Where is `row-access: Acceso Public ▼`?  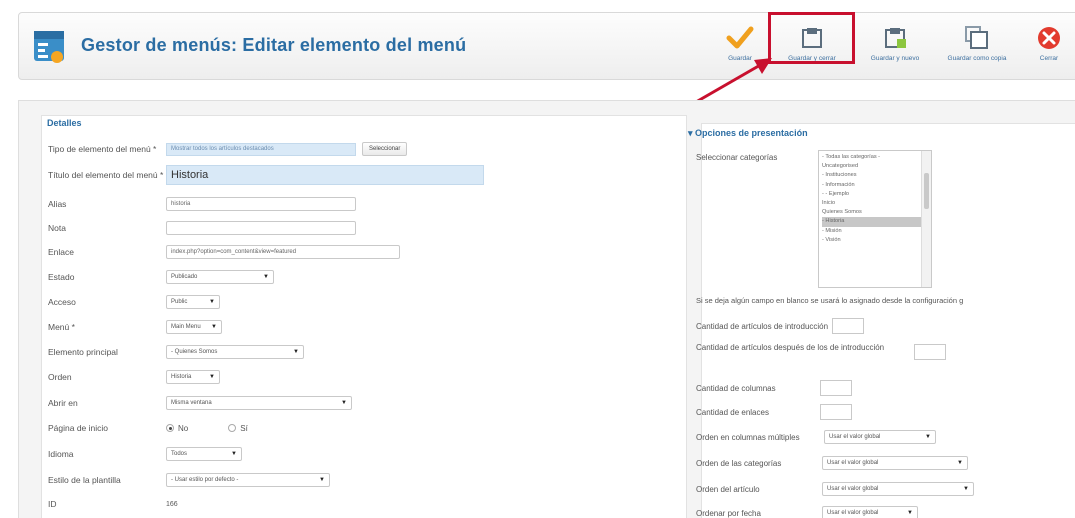
row-access: Acceso Public ▼ is located at coordinates (134, 302).